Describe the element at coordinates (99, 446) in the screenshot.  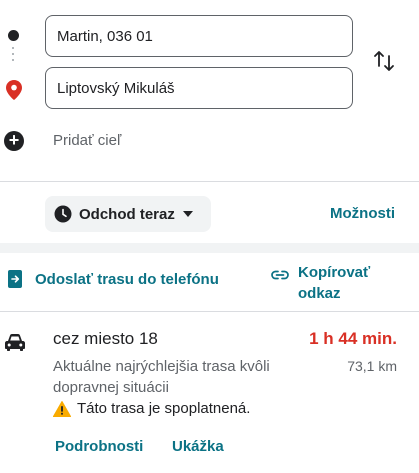
I see `details-link: Podrobnosti` at that location.